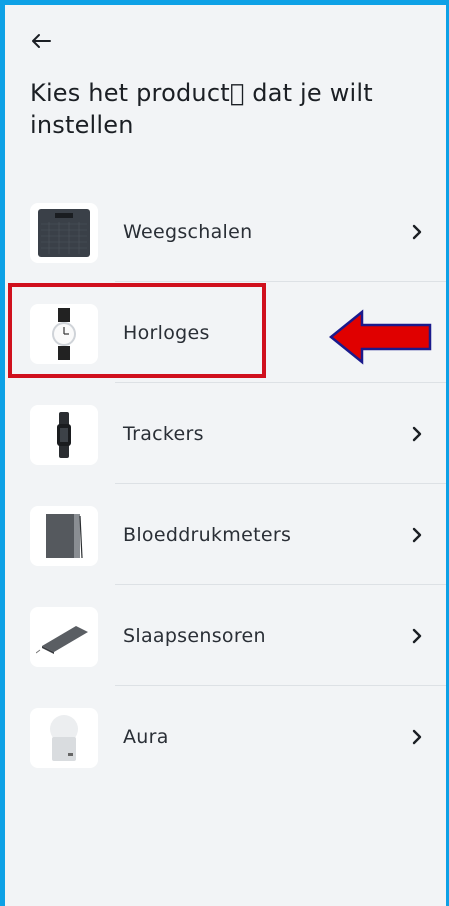 The image size is (449, 906). I want to click on scale-icon, so click(64, 233).